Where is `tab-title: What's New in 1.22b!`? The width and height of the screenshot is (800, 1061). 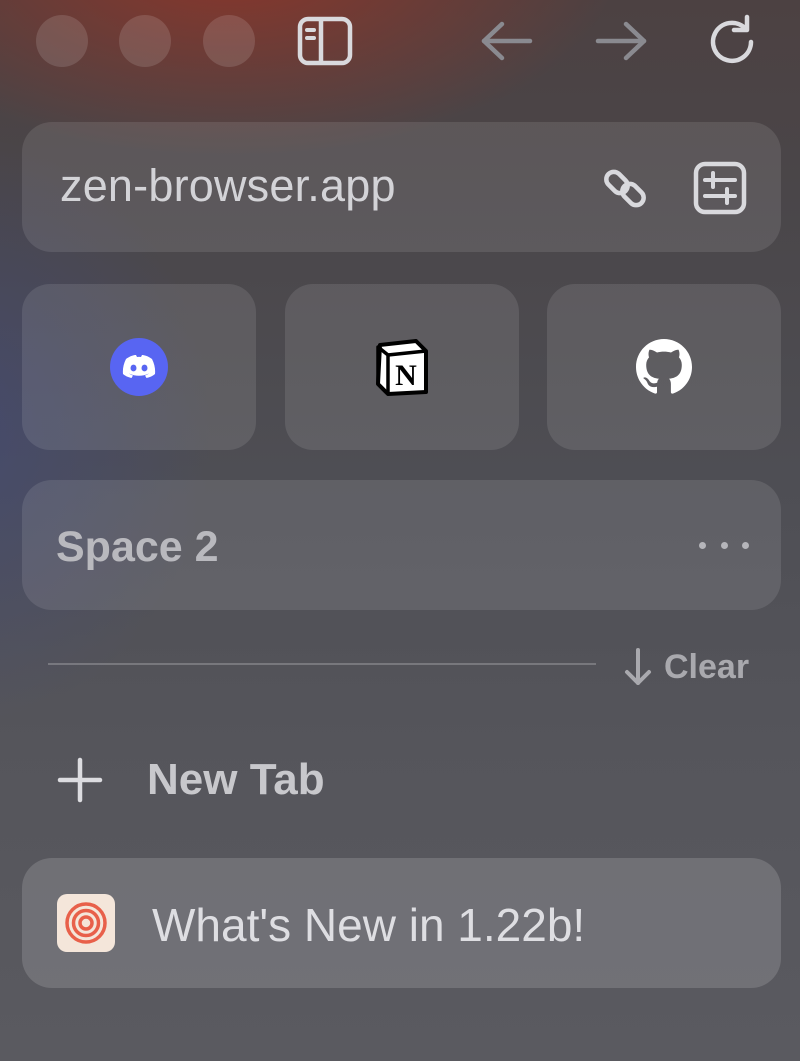
tab-title: What's New in 1.22b! is located at coordinates (369, 925).